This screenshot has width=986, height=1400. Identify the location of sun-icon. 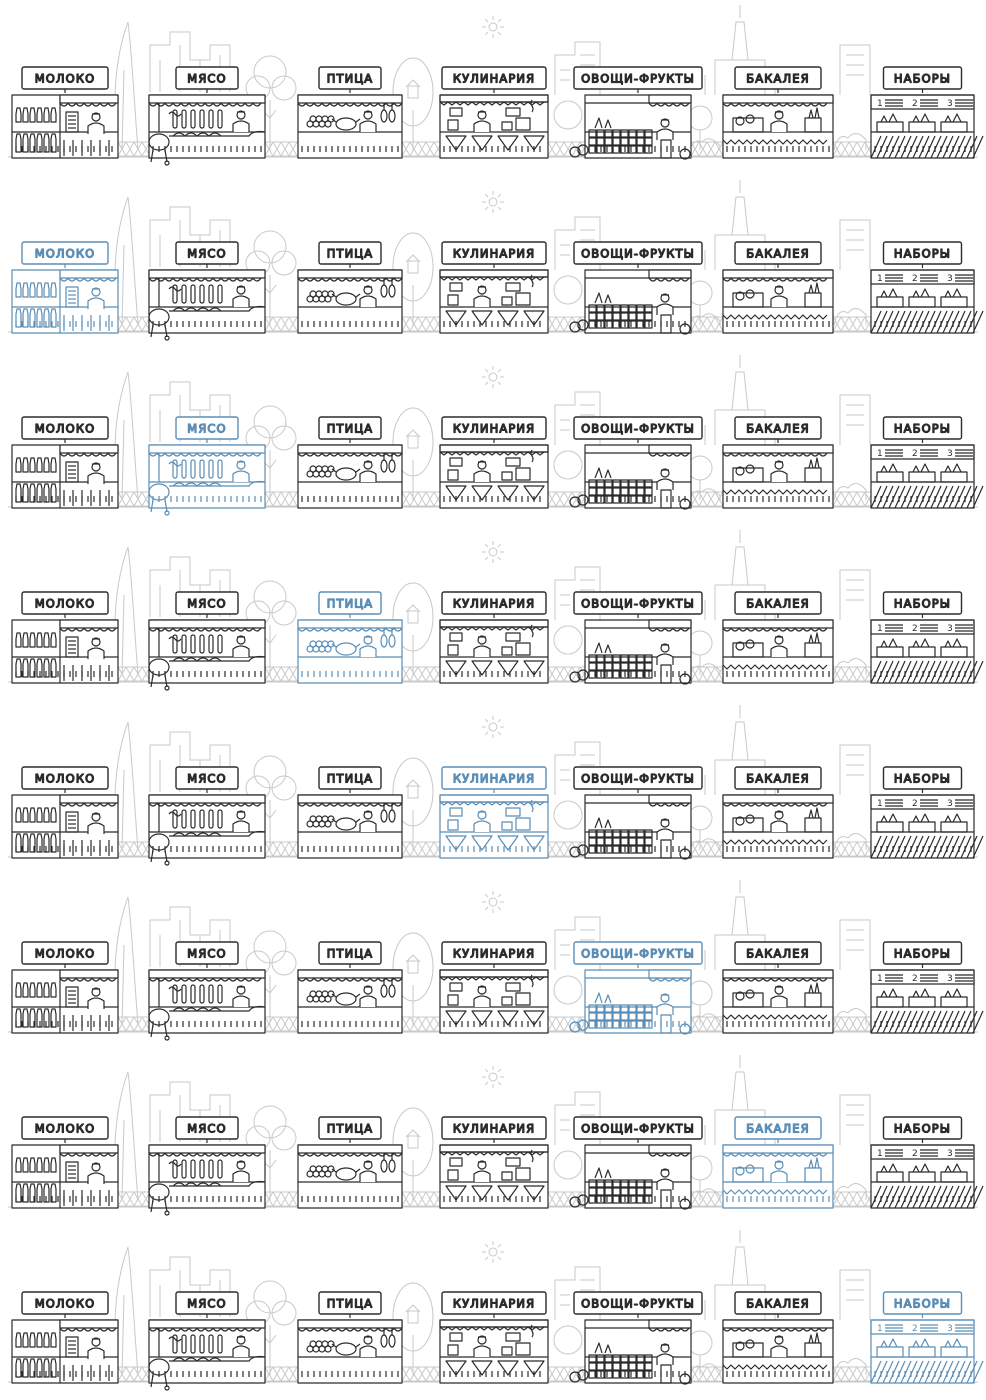
(493, 377).